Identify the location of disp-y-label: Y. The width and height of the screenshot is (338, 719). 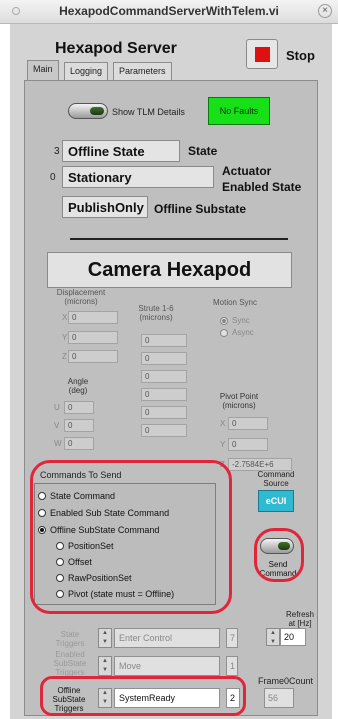
(65, 337).